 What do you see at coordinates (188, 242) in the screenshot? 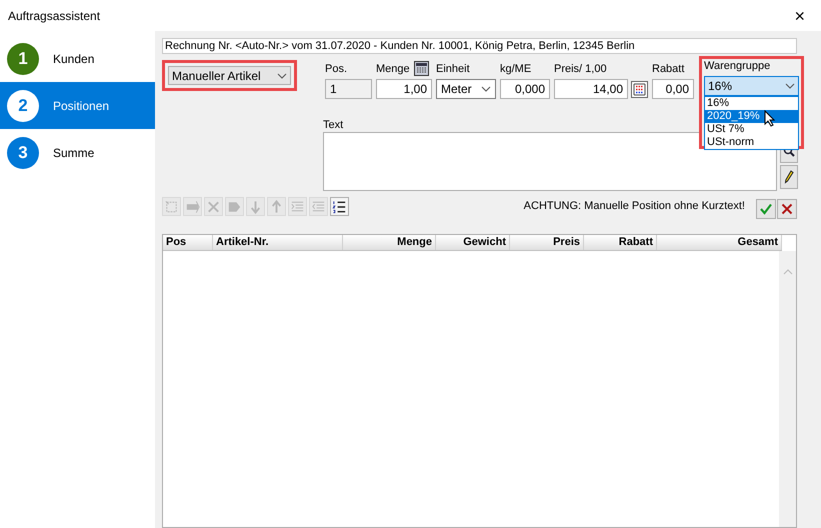
I see `column-header: Pos` at bounding box center [188, 242].